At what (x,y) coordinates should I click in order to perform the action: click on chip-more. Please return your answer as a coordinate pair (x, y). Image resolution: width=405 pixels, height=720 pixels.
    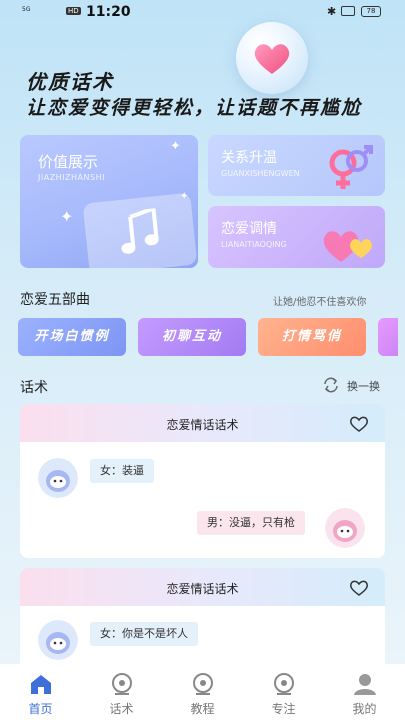
    Looking at the image, I should click on (388, 337).